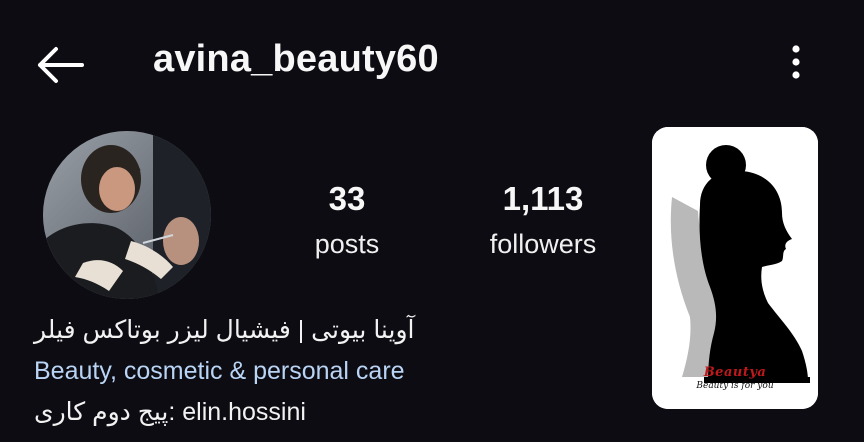  Describe the element at coordinates (543, 198) in the screenshot. I see `followers-count: 1,113` at that location.